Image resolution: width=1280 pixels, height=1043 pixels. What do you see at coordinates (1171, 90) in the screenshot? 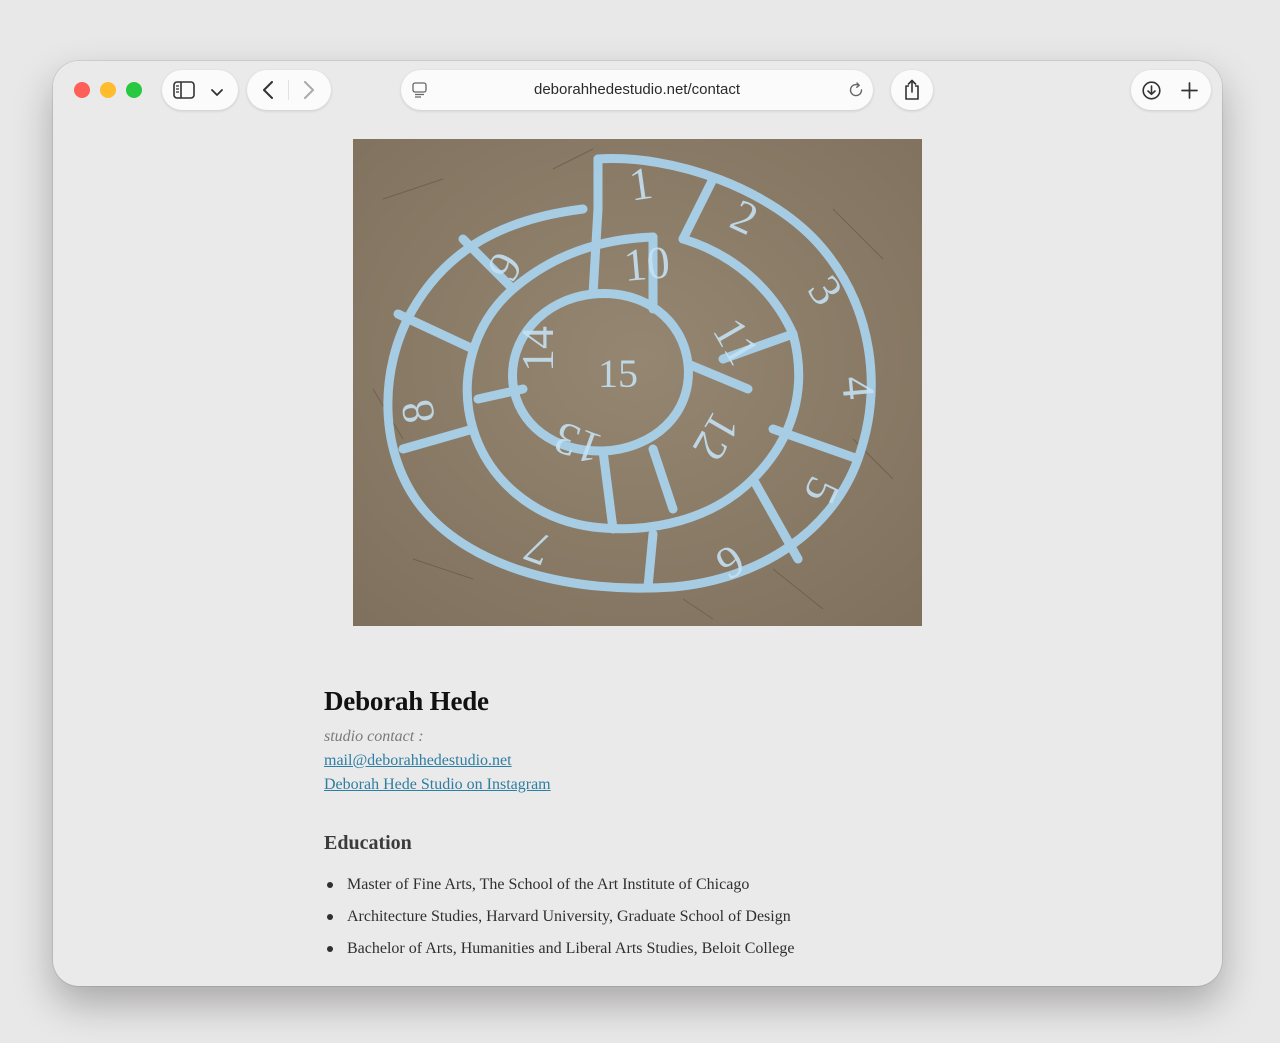
I see `right-controls-group` at bounding box center [1171, 90].